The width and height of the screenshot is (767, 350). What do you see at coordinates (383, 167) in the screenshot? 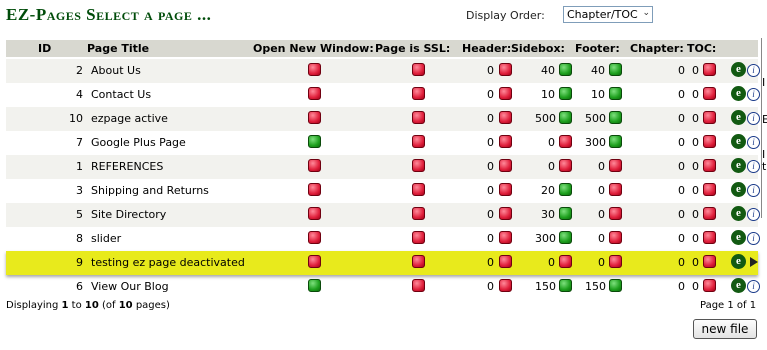
I see `table-row: 1 REFERENCES 0 0 0 0 0 e i` at bounding box center [383, 167].